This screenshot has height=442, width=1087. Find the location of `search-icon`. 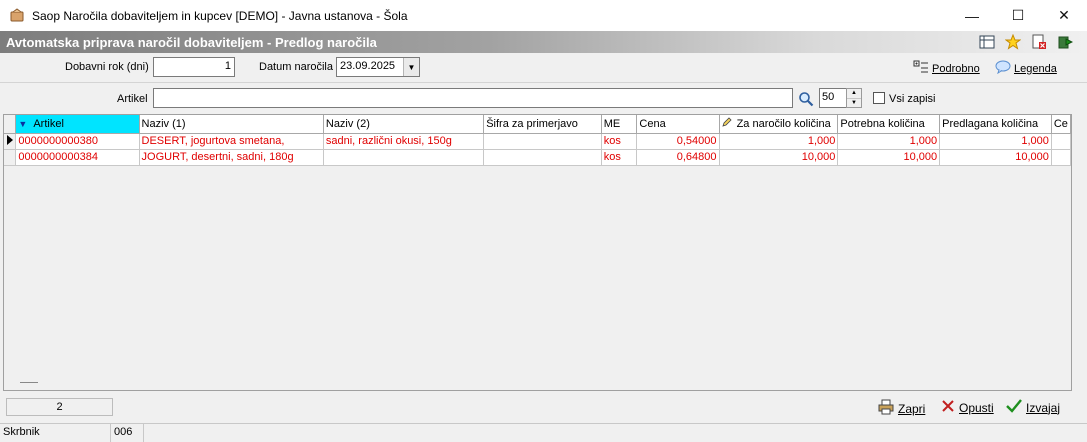

search-icon is located at coordinates (806, 100).